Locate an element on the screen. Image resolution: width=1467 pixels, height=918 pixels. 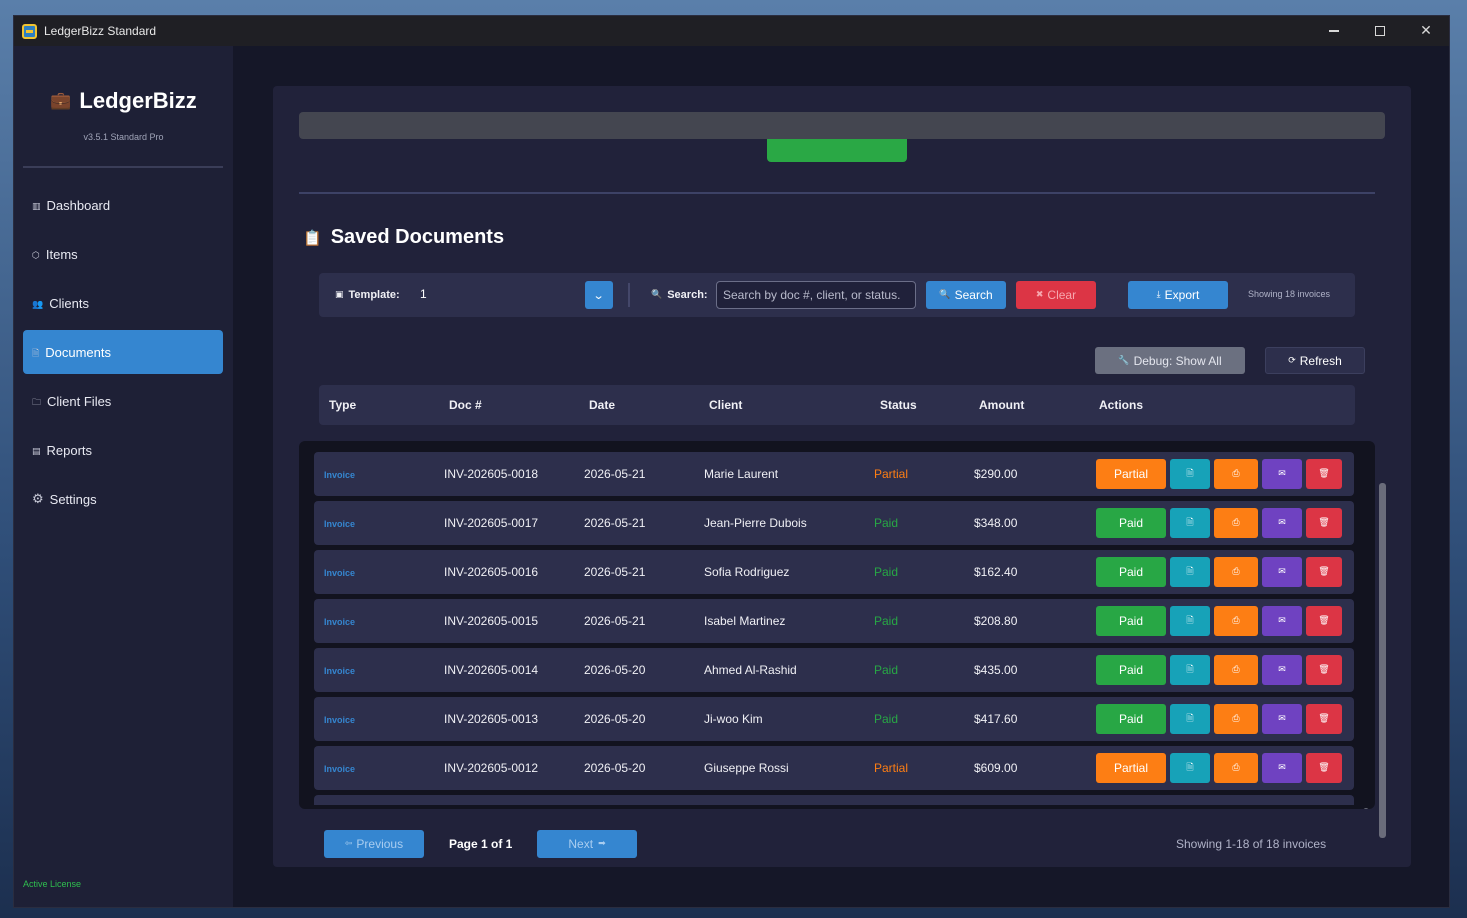
export-button: ⤓ Export is located at coordinates (1178, 295).